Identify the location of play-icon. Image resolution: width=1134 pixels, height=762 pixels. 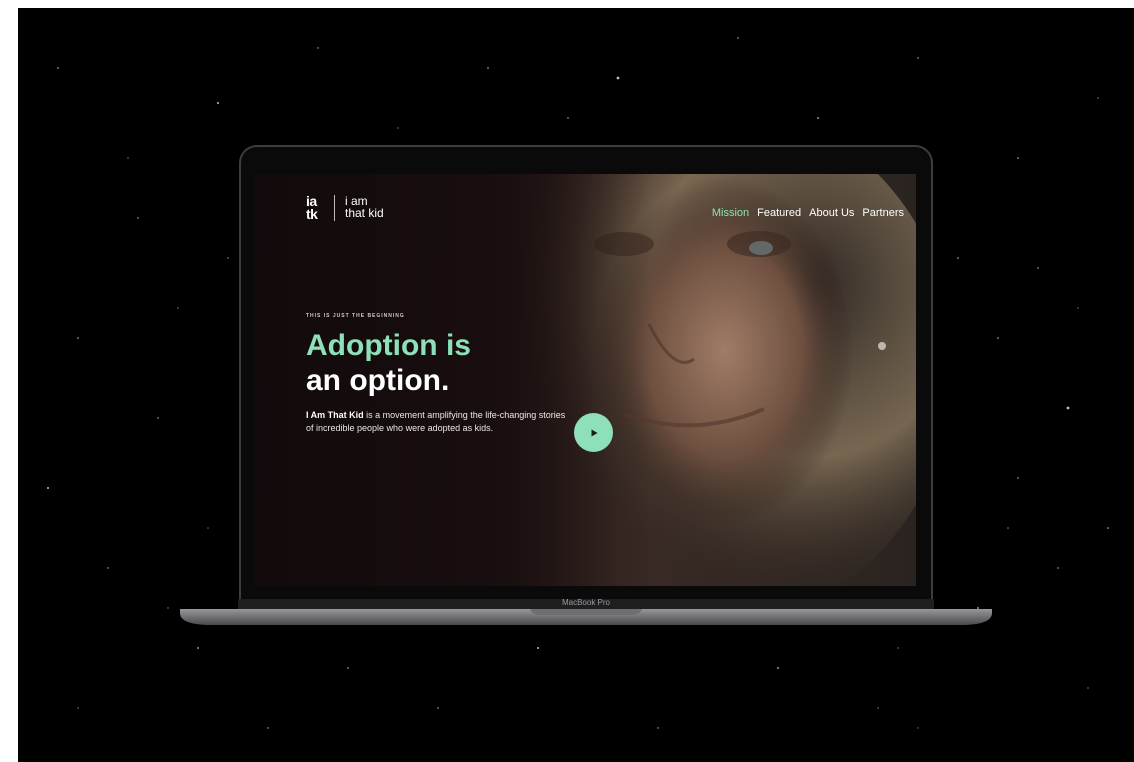
(594, 432).